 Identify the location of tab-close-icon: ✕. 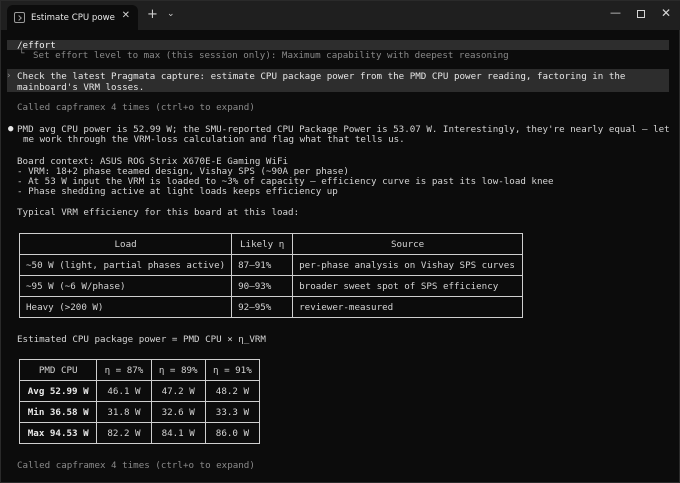
(126, 15).